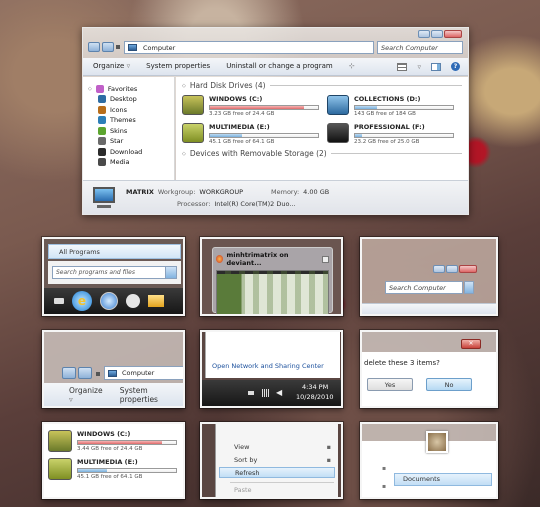  I want to click on all-programs-label: All Programs, so click(79, 252).